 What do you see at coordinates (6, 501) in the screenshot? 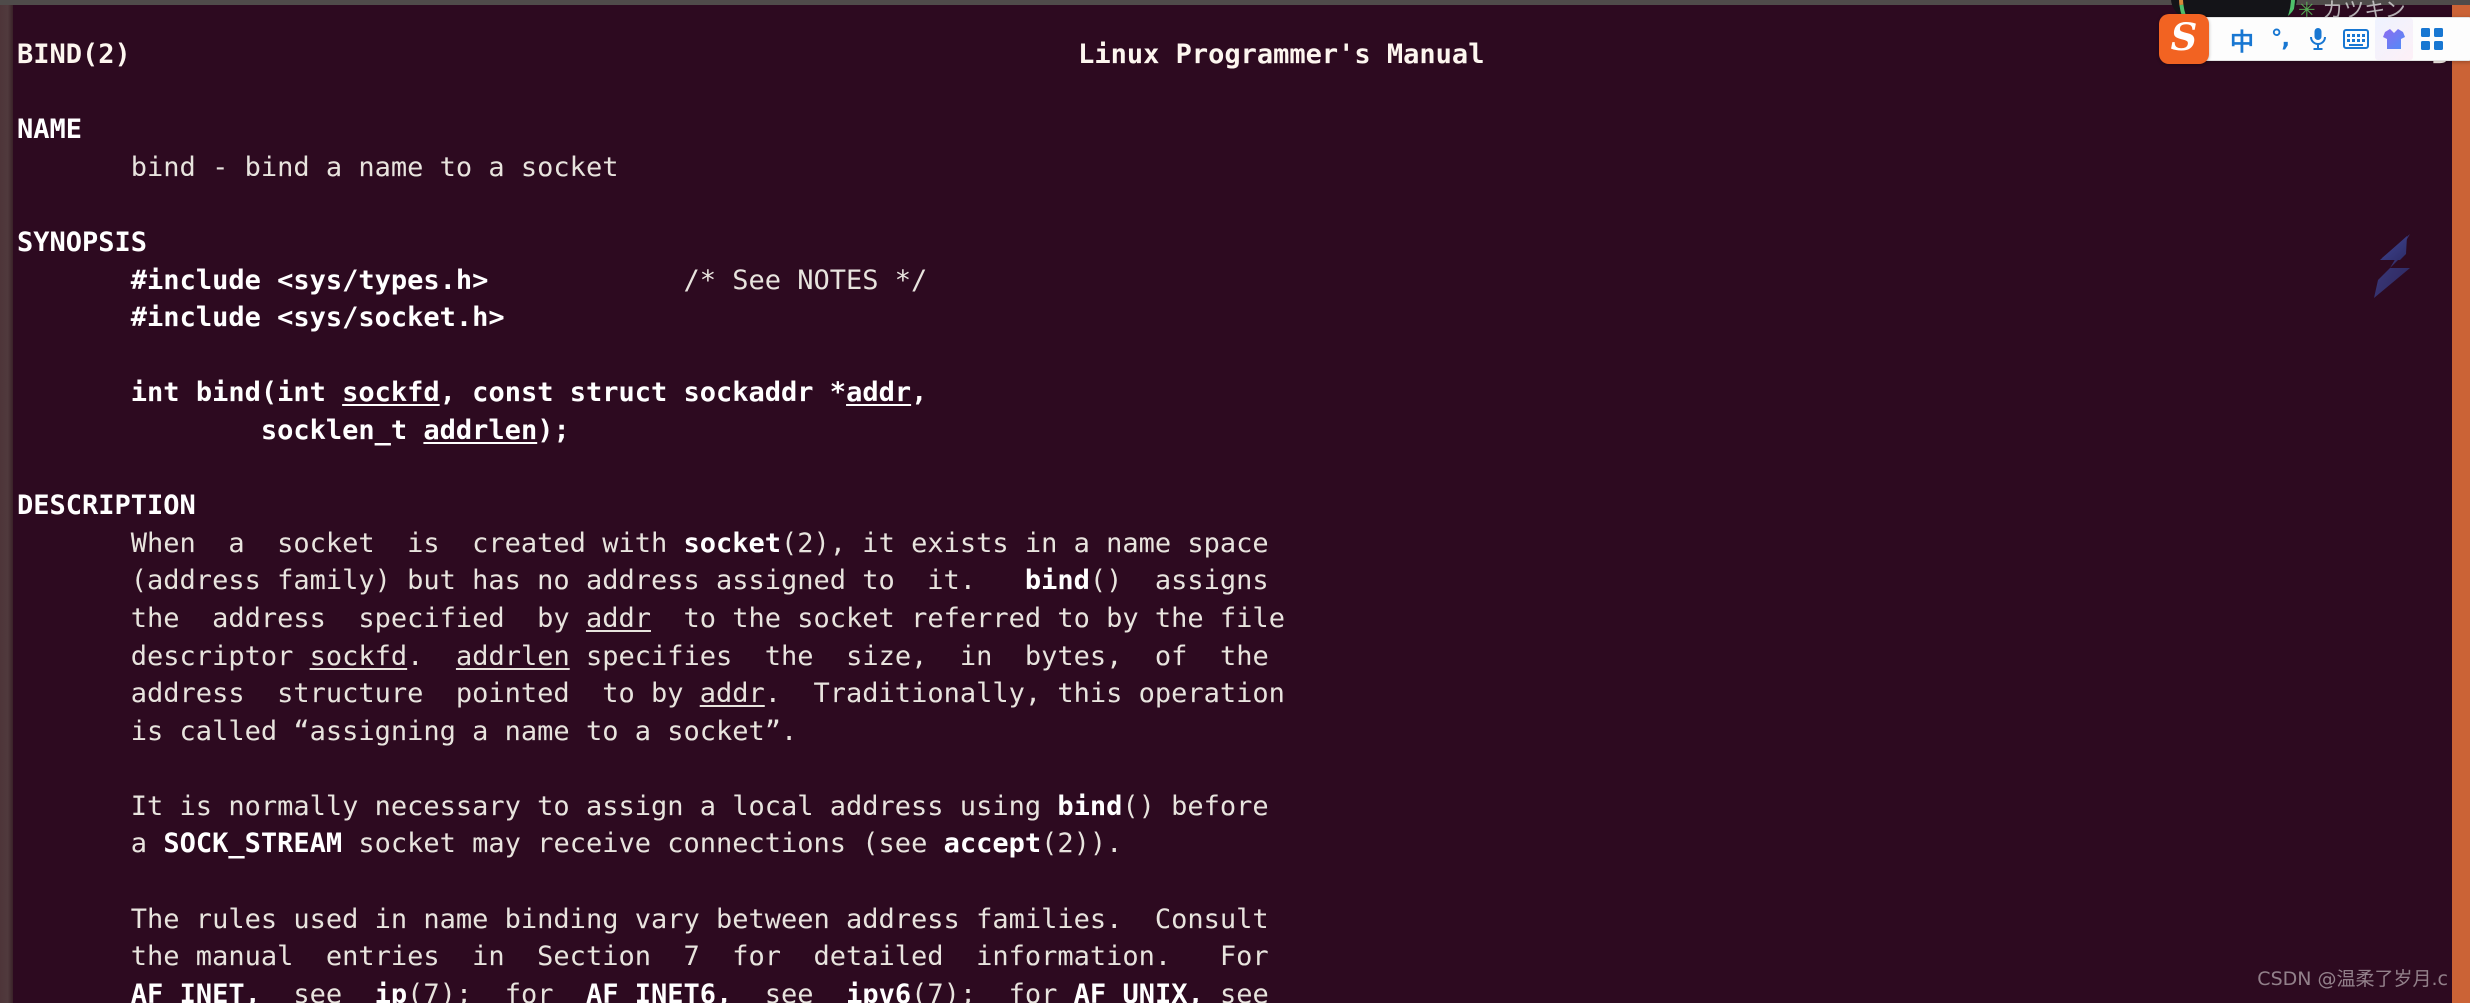
I see `window-left-edge` at bounding box center [6, 501].